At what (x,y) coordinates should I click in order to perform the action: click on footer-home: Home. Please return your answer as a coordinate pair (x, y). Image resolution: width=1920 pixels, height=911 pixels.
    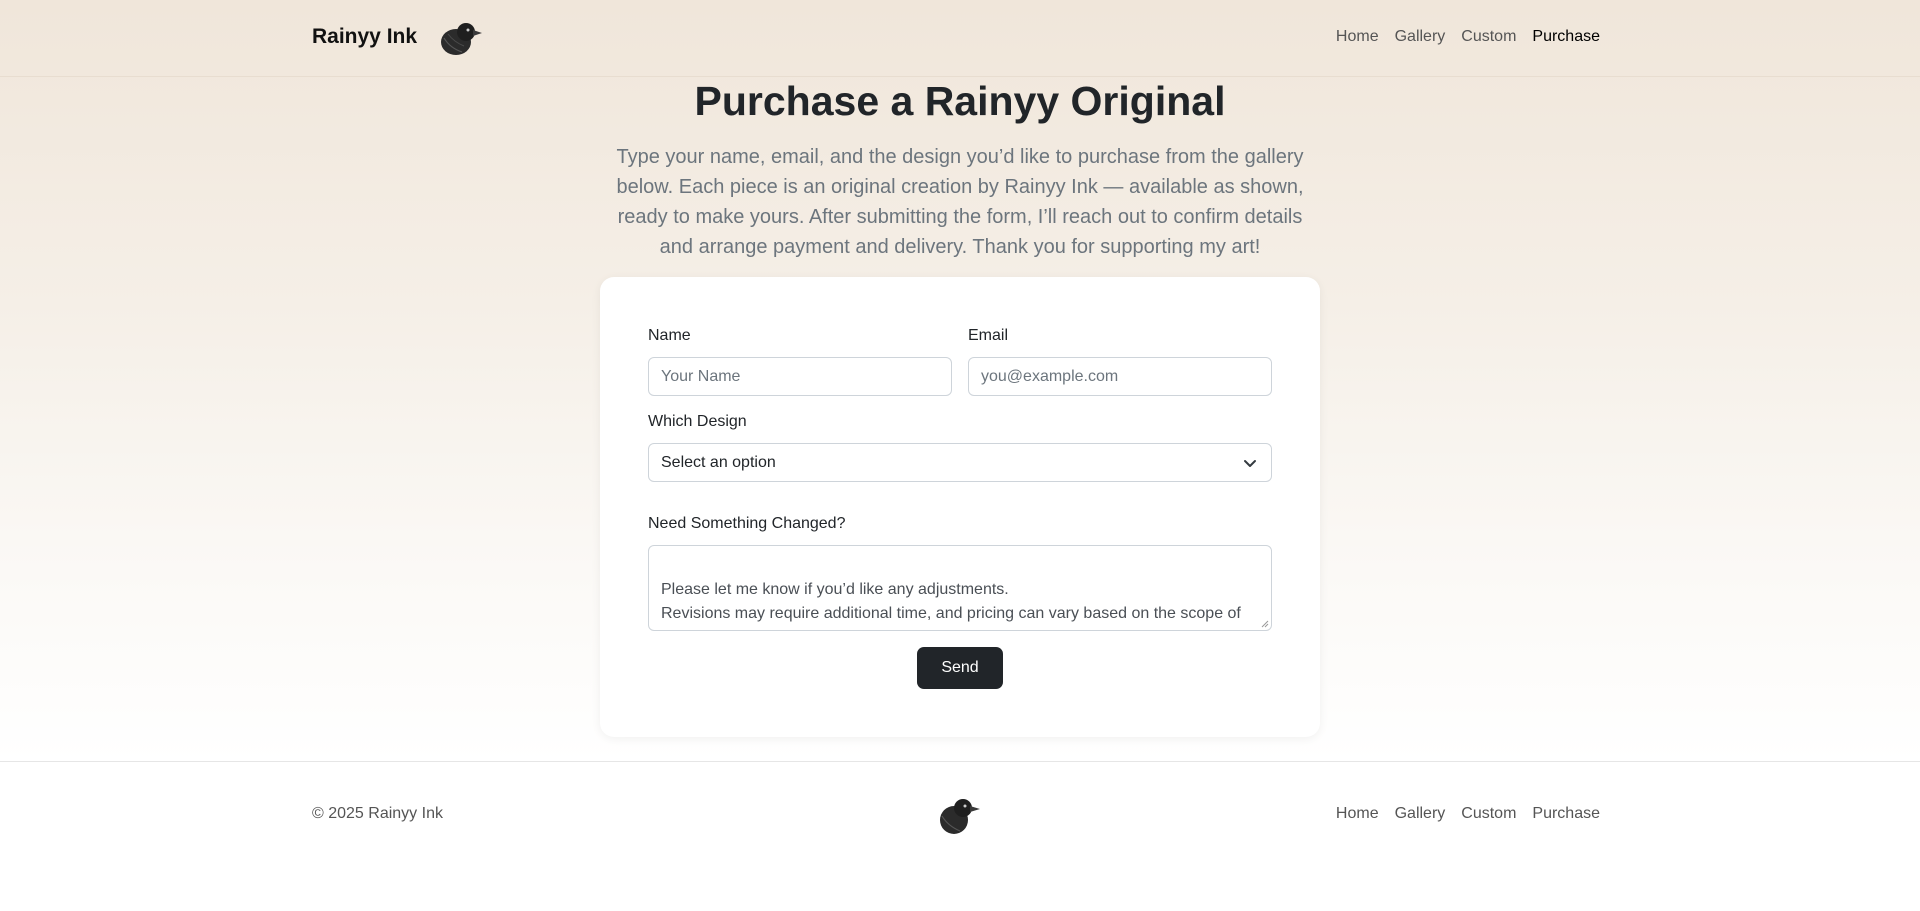
    Looking at the image, I should click on (1357, 814).